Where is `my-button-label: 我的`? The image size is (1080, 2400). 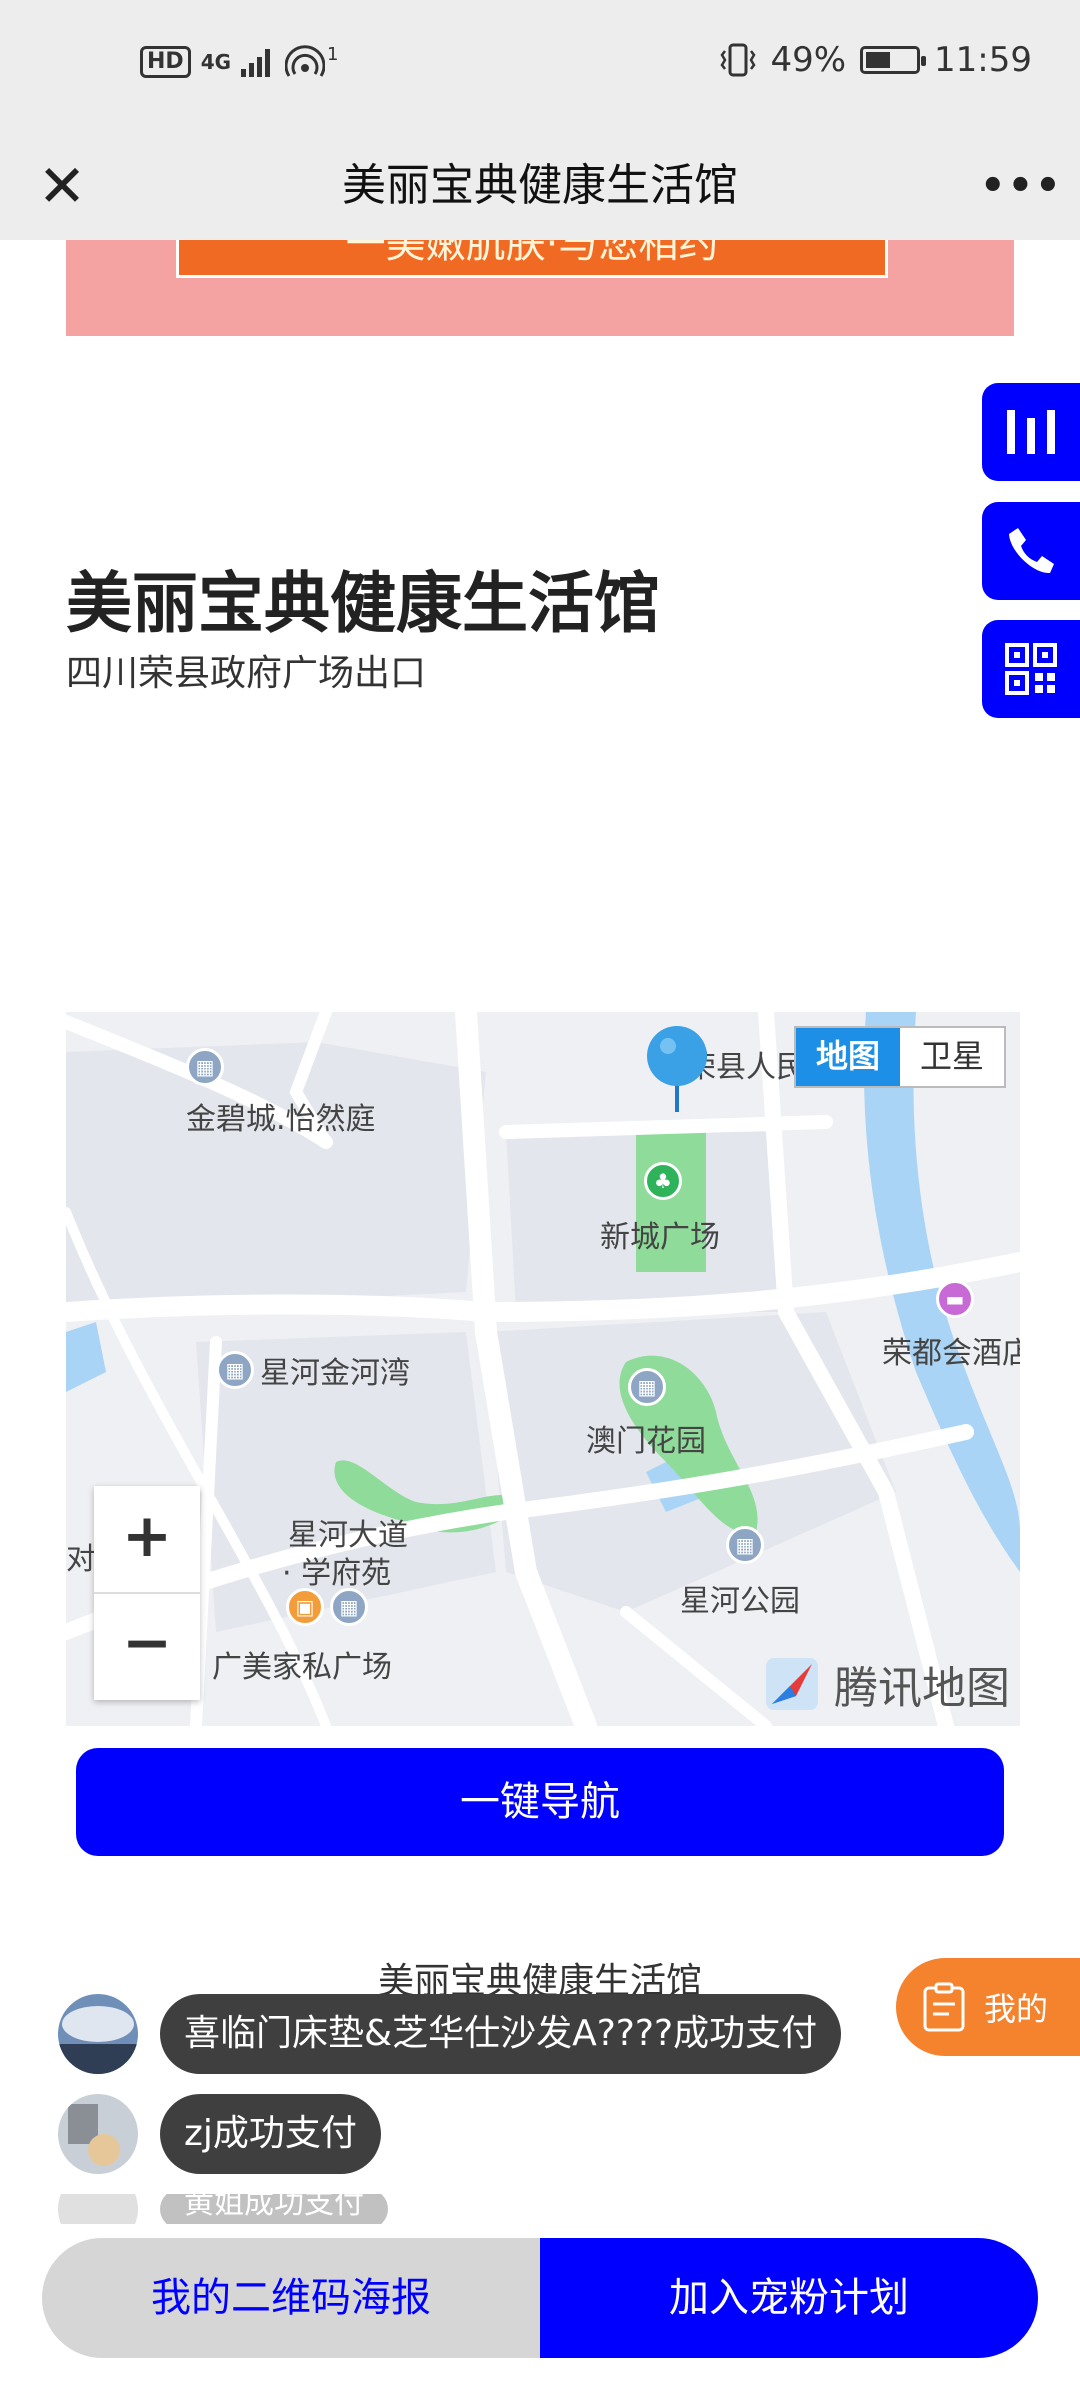 my-button-label: 我的 is located at coordinates (1016, 2009).